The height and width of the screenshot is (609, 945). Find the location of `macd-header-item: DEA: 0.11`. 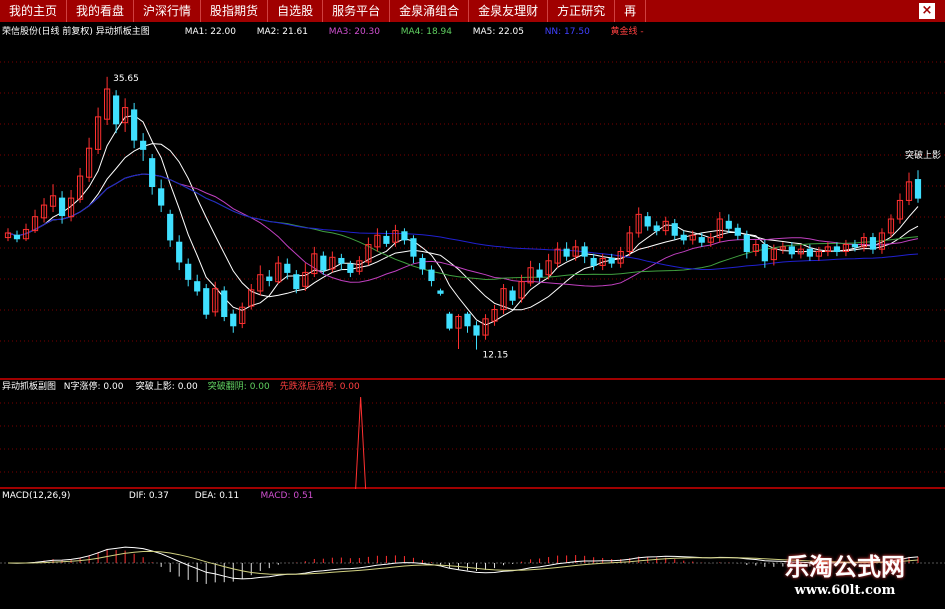

macd-header-item: DEA: 0.11 is located at coordinates (217, 496).